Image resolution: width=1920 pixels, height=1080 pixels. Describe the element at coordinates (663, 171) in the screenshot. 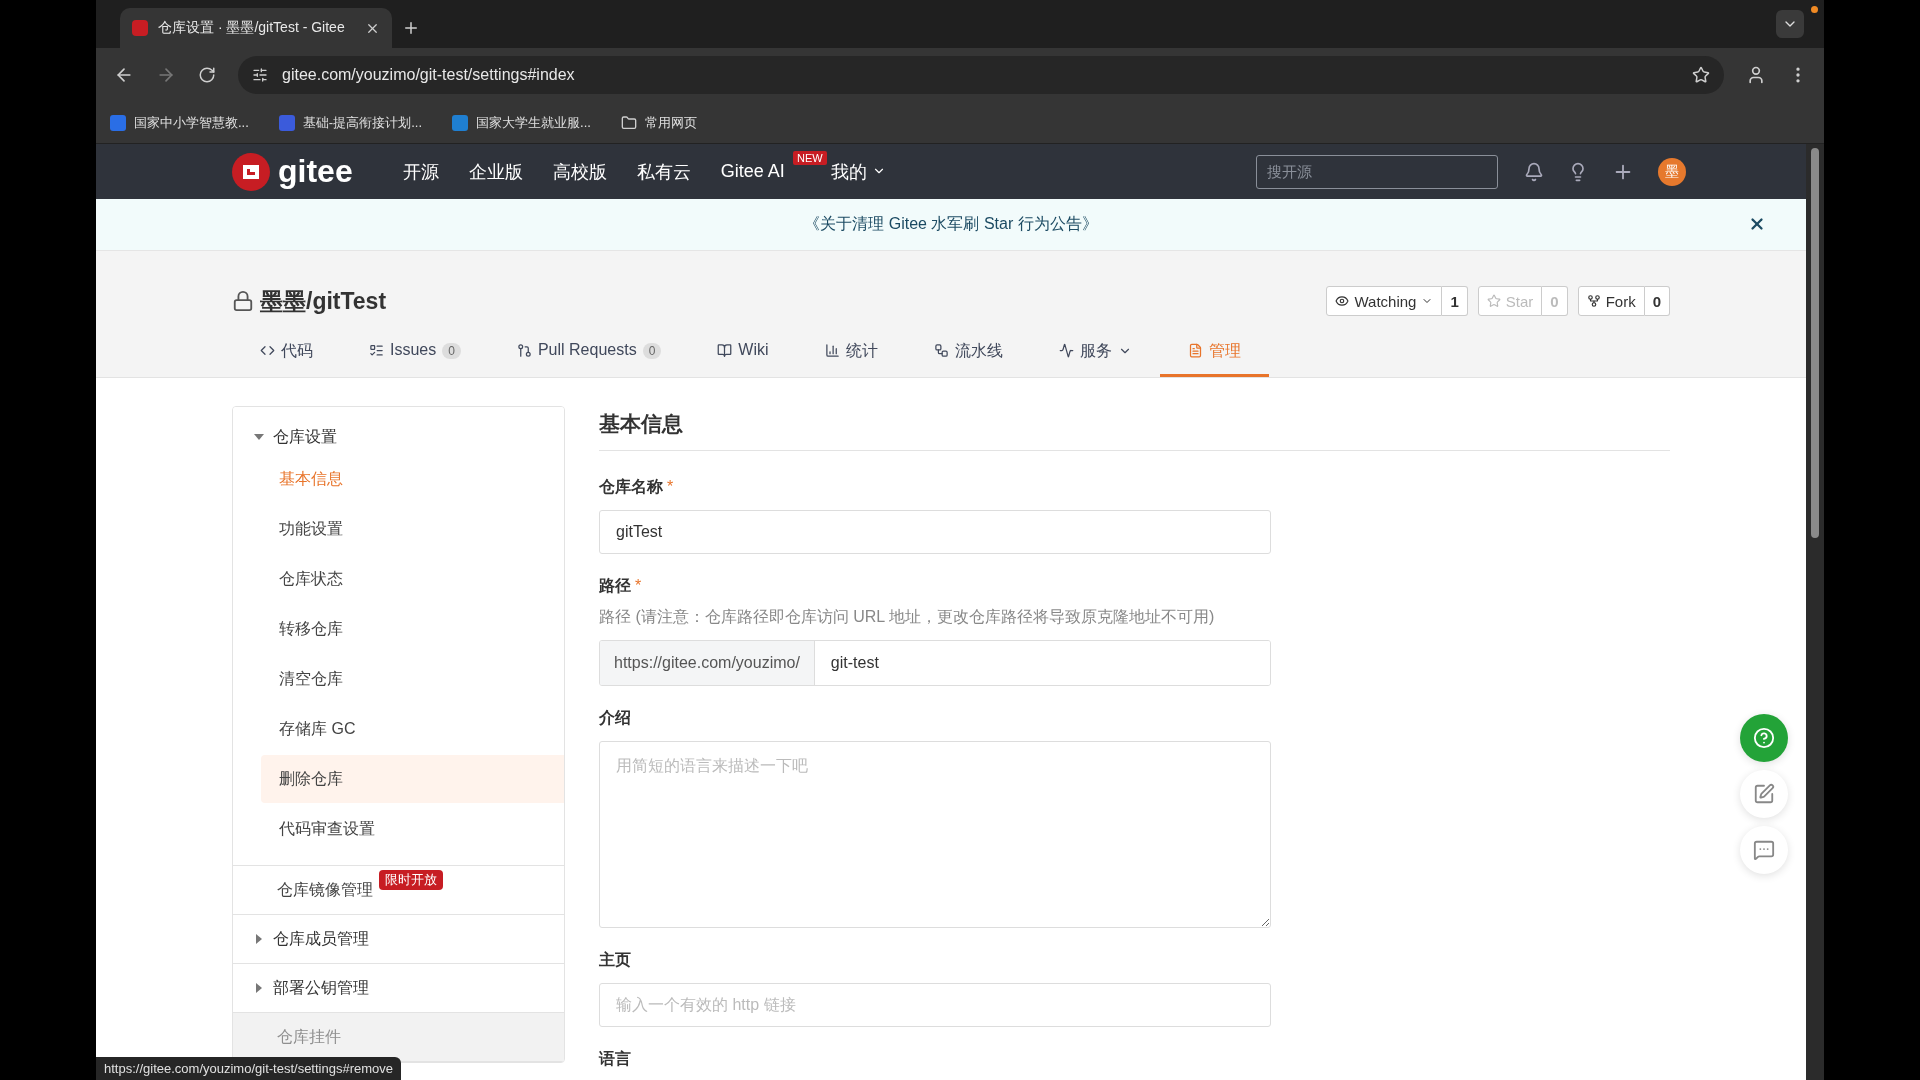

I see `nav-link: 私有云` at that location.